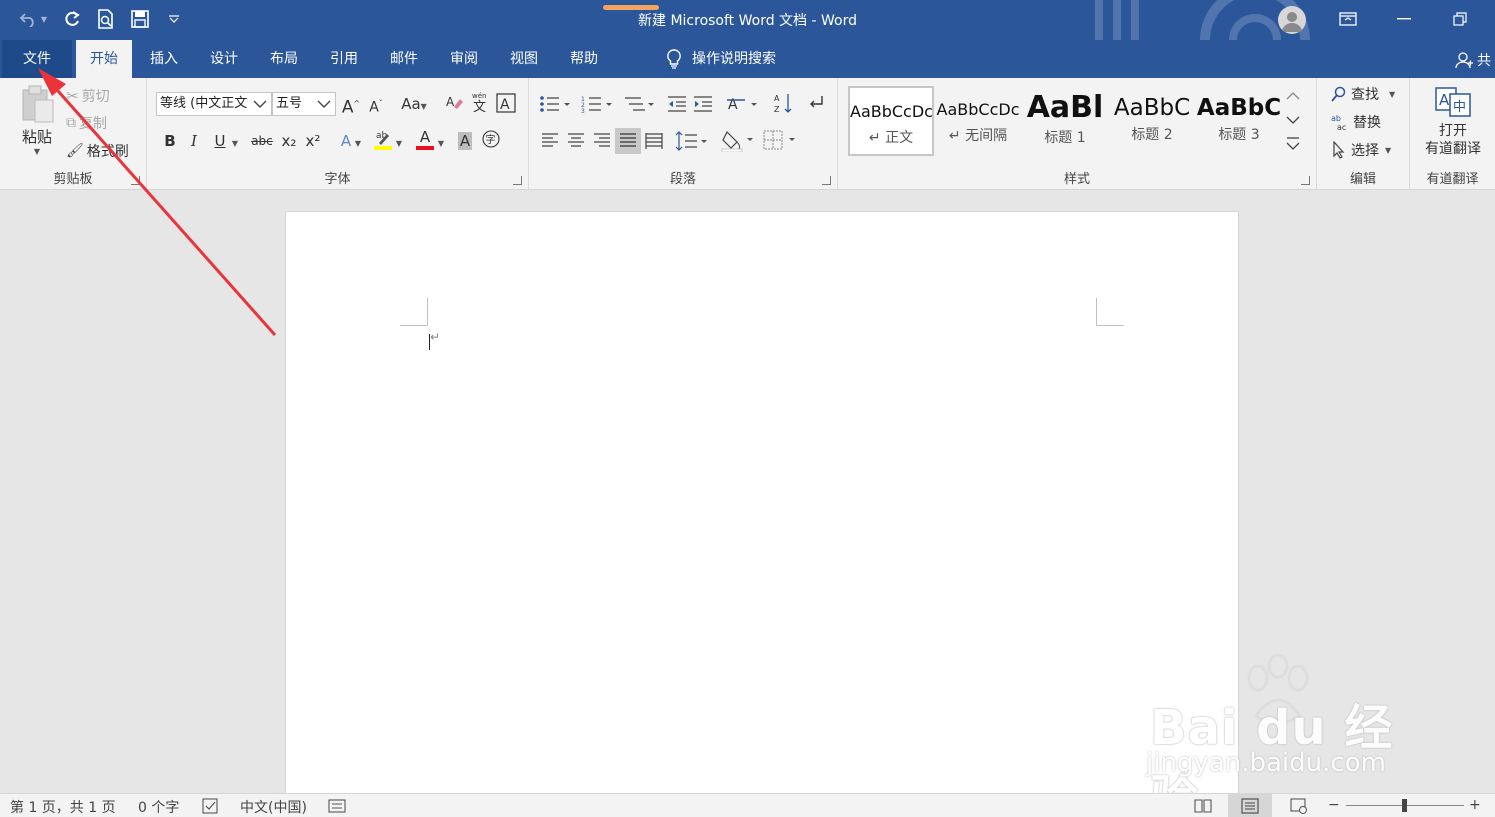 The height and width of the screenshot is (817, 1495). I want to click on clear-formatting-icon: A, so click(454, 104).